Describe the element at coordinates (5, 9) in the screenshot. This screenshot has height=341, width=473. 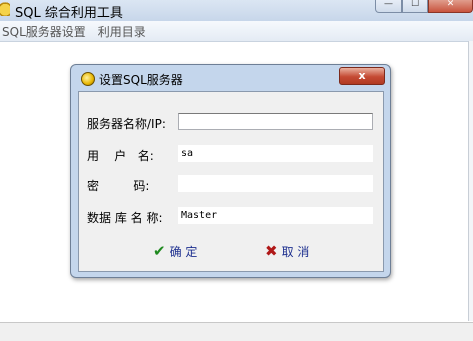
I see `app-icon` at that location.